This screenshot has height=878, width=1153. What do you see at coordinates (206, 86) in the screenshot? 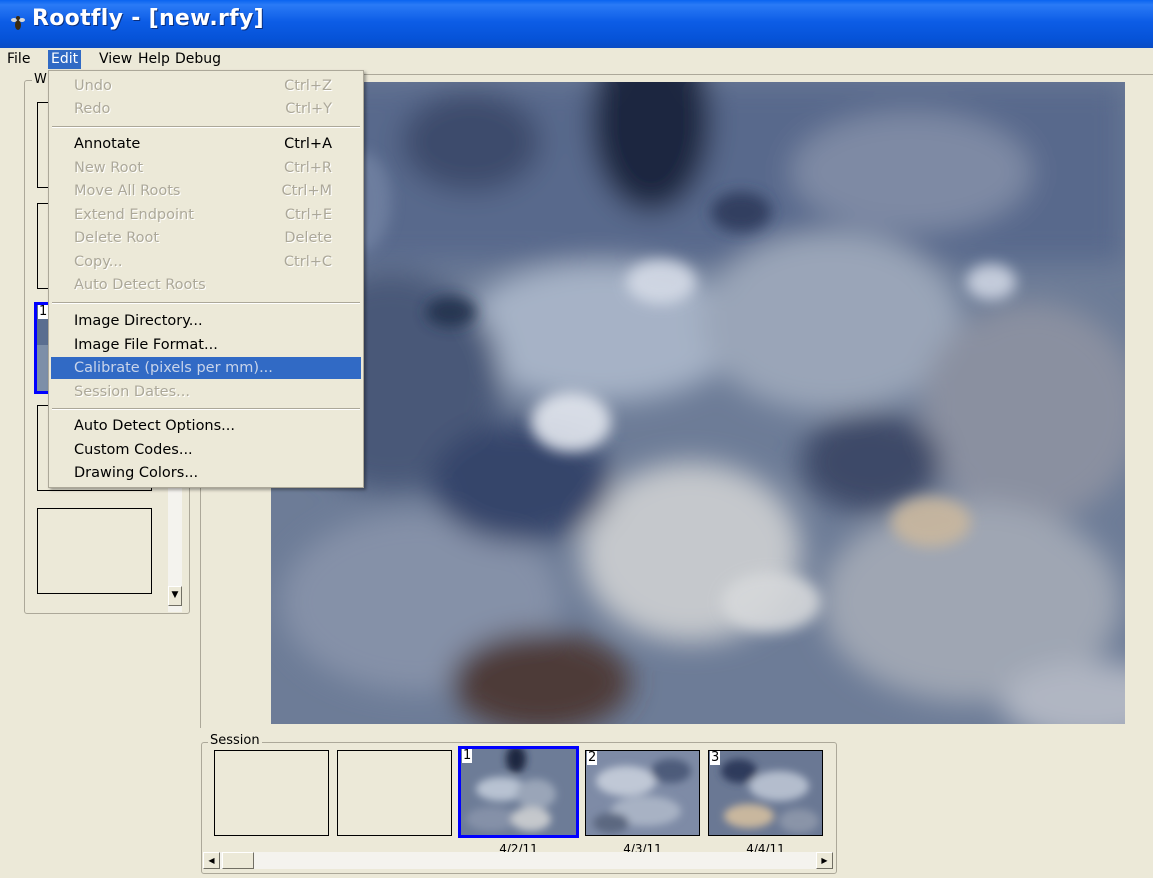
I see `menu-item-undo: Undo Ctrl+Z` at bounding box center [206, 86].